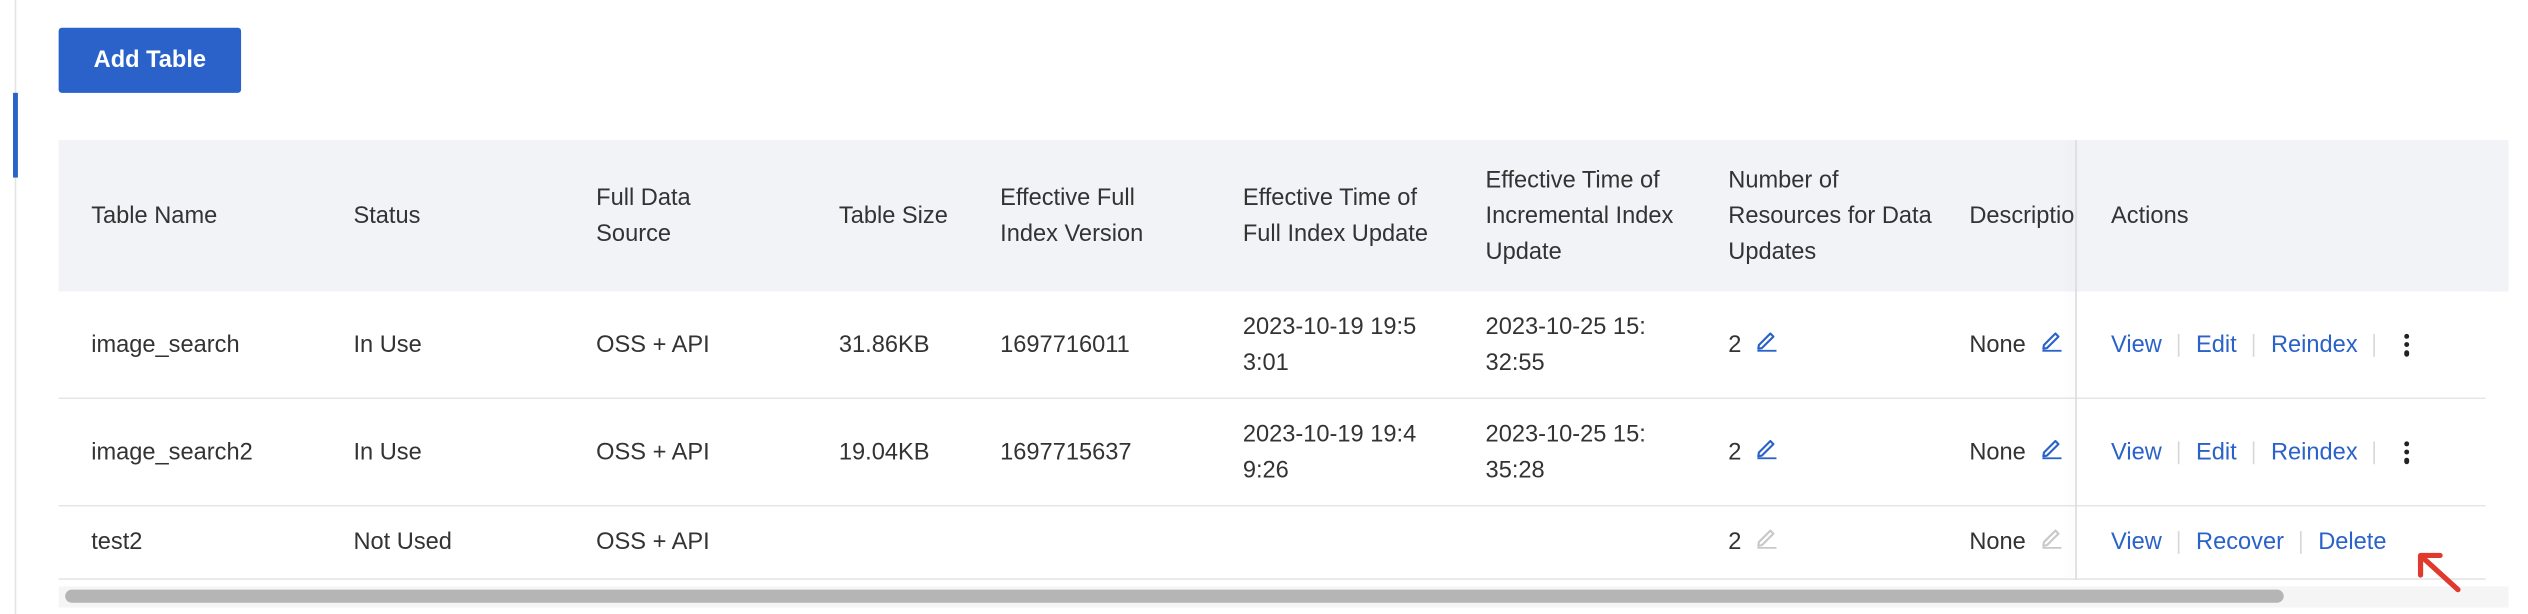  Describe the element at coordinates (1329, 344) in the screenshot. I see `full-time-cell: 2023-10-19 19:53:01` at that location.